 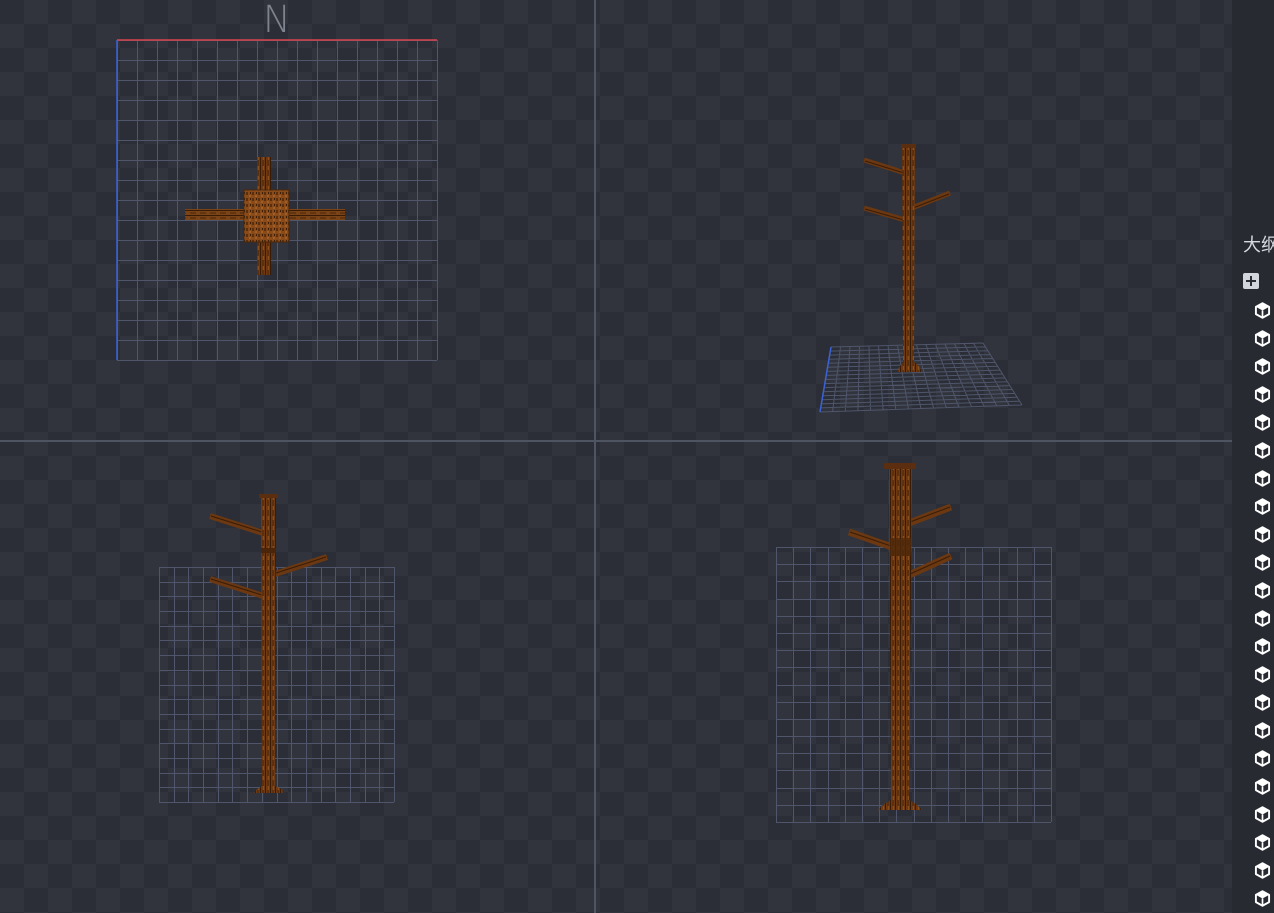 I want to click on add-group-button, so click(x=1251, y=281).